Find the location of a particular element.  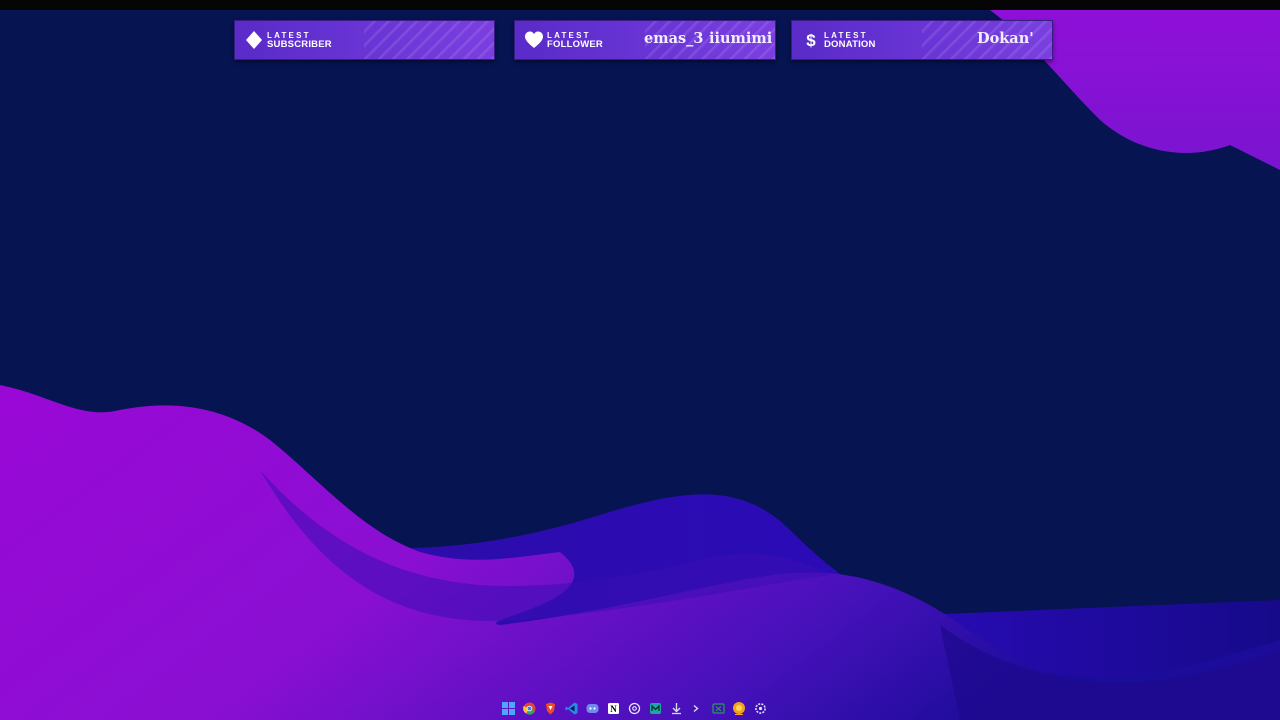

download-icon is located at coordinates (676, 708).